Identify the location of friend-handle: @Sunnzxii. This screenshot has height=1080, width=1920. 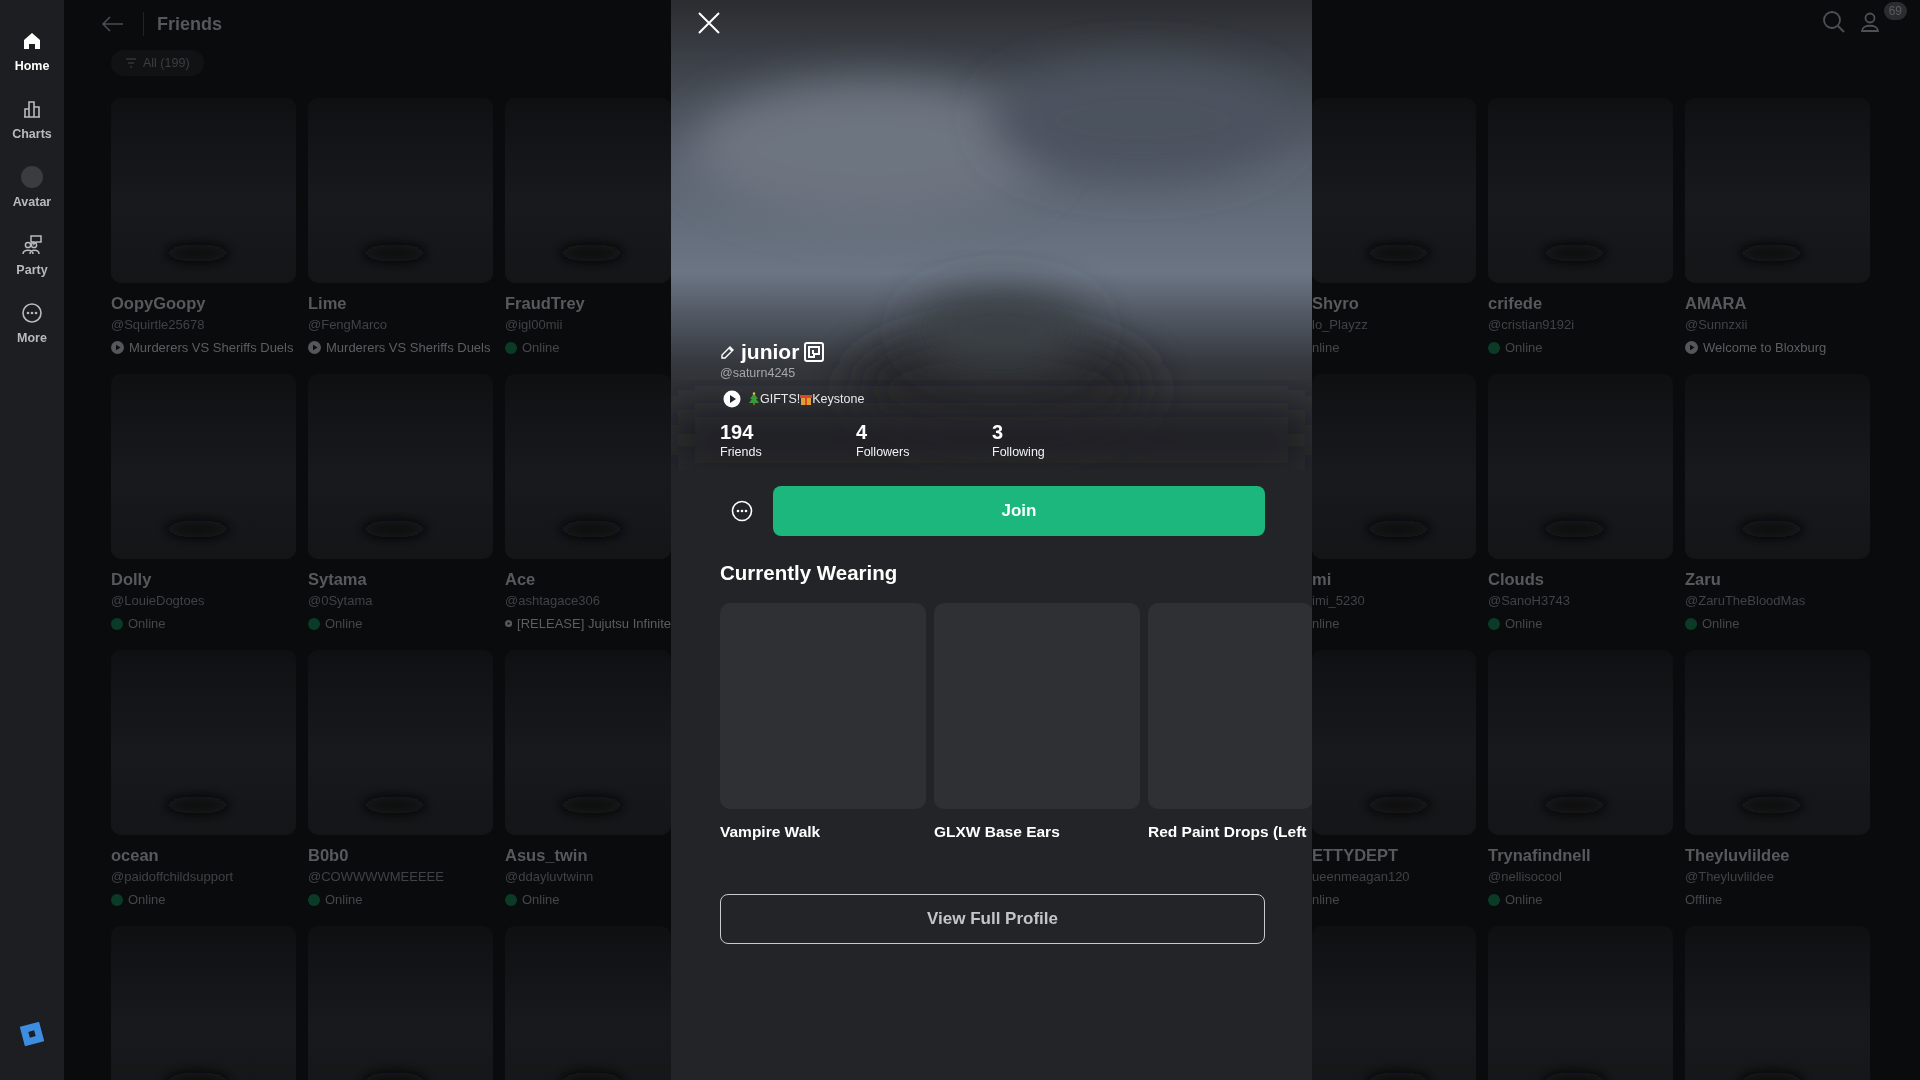
(1717, 325).